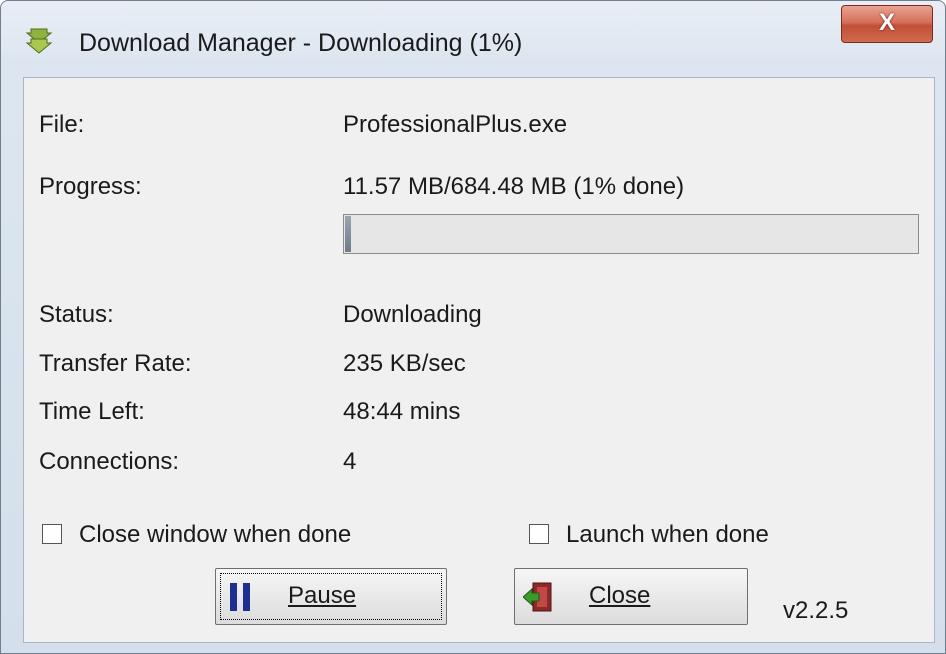  I want to click on progress-value: 11.57 MB/684.48 MB (1% done), so click(514, 186).